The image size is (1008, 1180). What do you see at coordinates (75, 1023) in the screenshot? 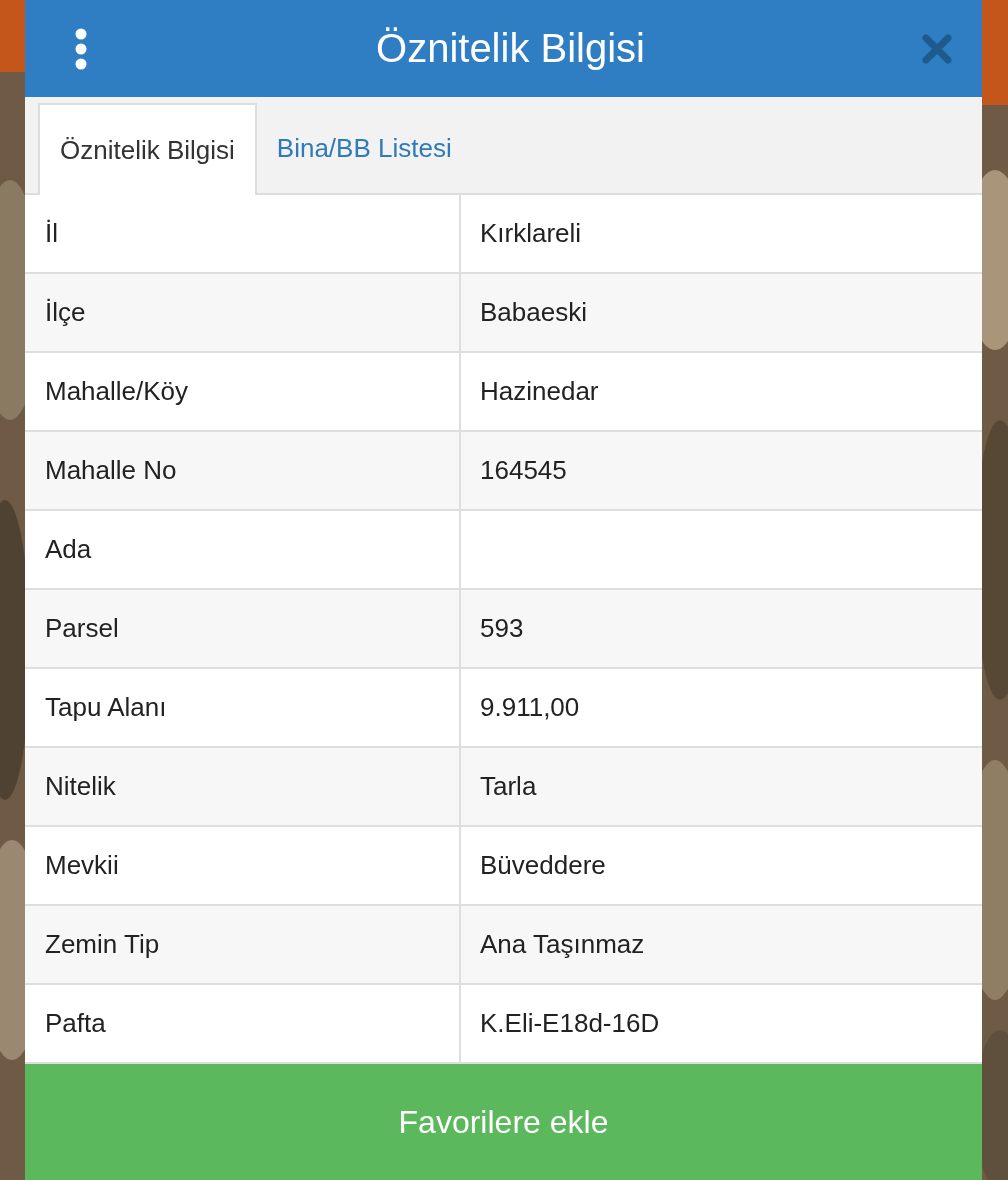
I see `attribute-label: Pafta` at bounding box center [75, 1023].